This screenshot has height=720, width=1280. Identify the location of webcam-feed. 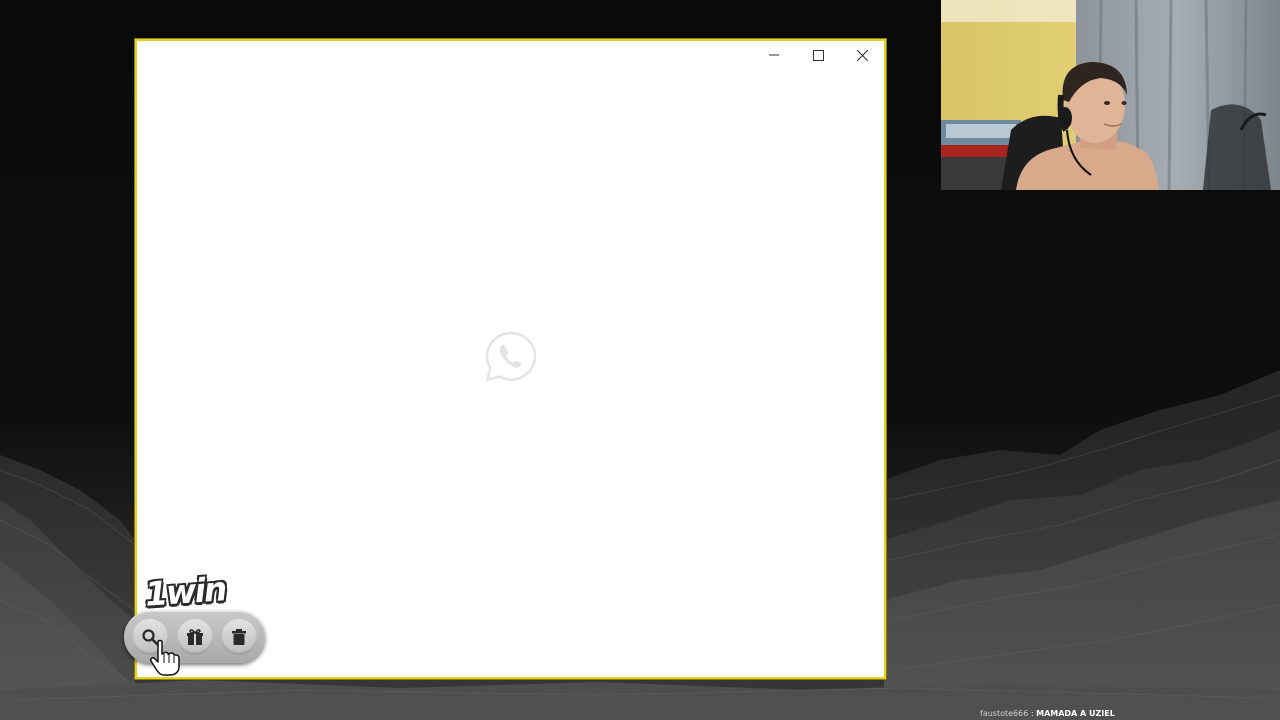
(1110, 95).